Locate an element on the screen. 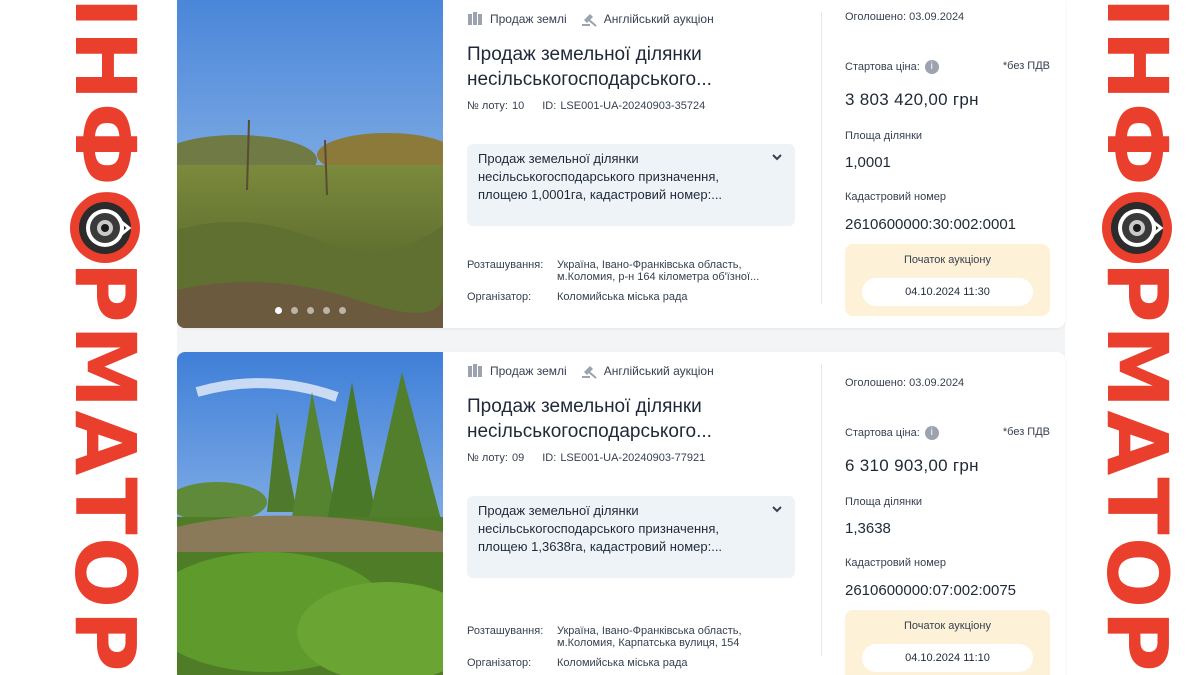 The height and width of the screenshot is (675, 1200). area-value: 1,3638 is located at coordinates (868, 528).